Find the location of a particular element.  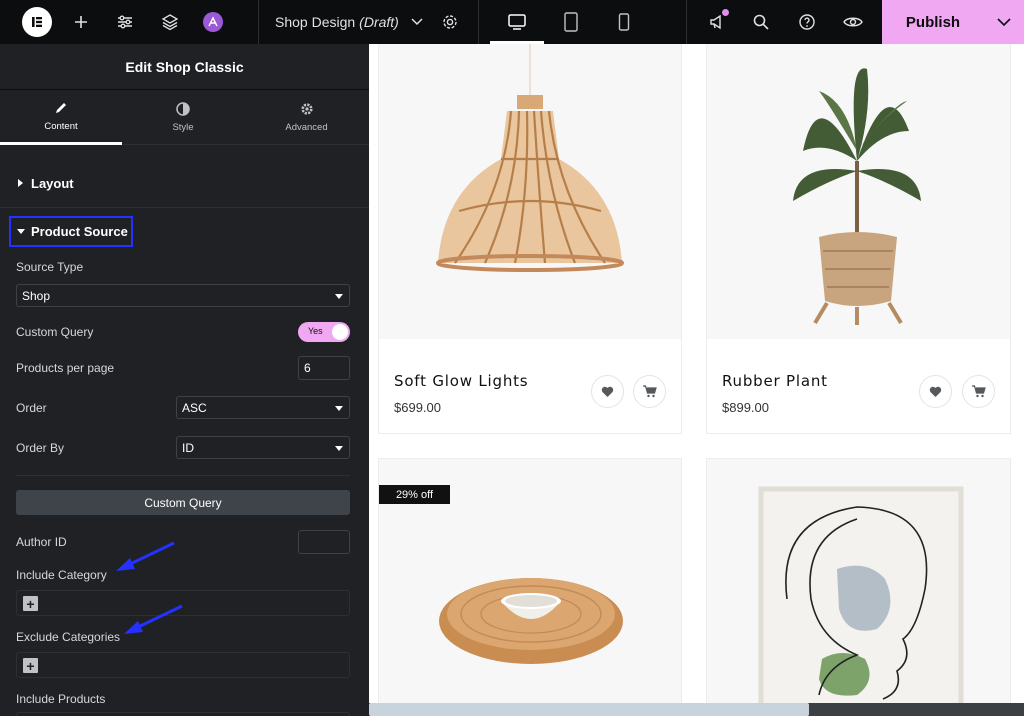

products-per-page-label: Products per page is located at coordinates (65, 368).